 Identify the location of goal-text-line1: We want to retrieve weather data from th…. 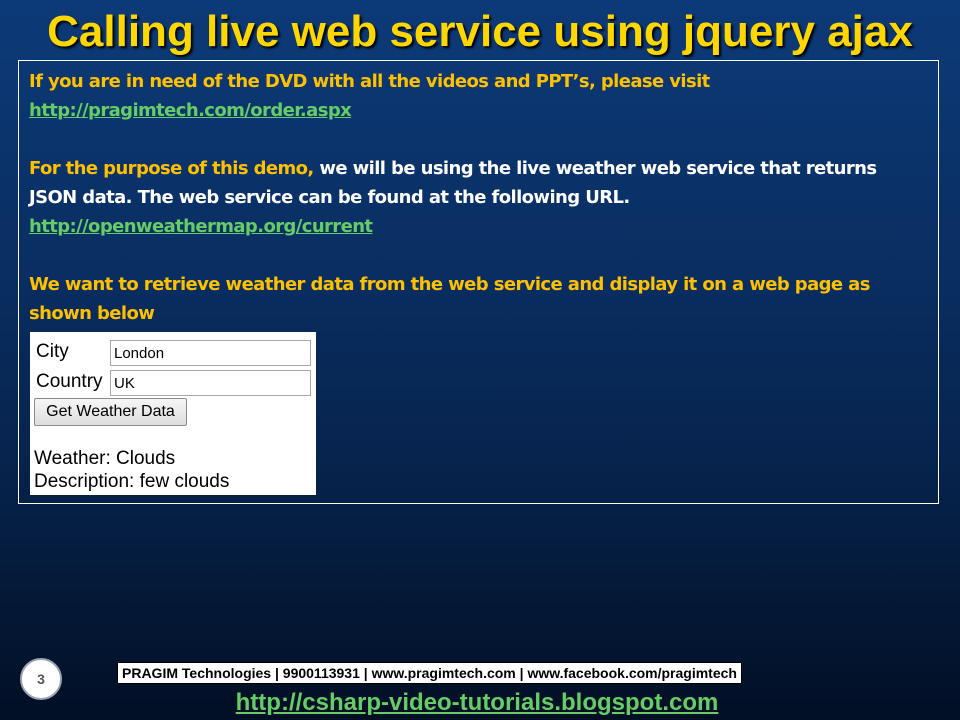
(449, 284).